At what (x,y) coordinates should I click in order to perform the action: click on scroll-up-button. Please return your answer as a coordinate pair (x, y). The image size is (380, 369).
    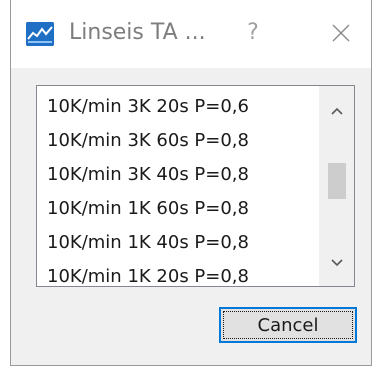
    Looking at the image, I should click on (336, 111).